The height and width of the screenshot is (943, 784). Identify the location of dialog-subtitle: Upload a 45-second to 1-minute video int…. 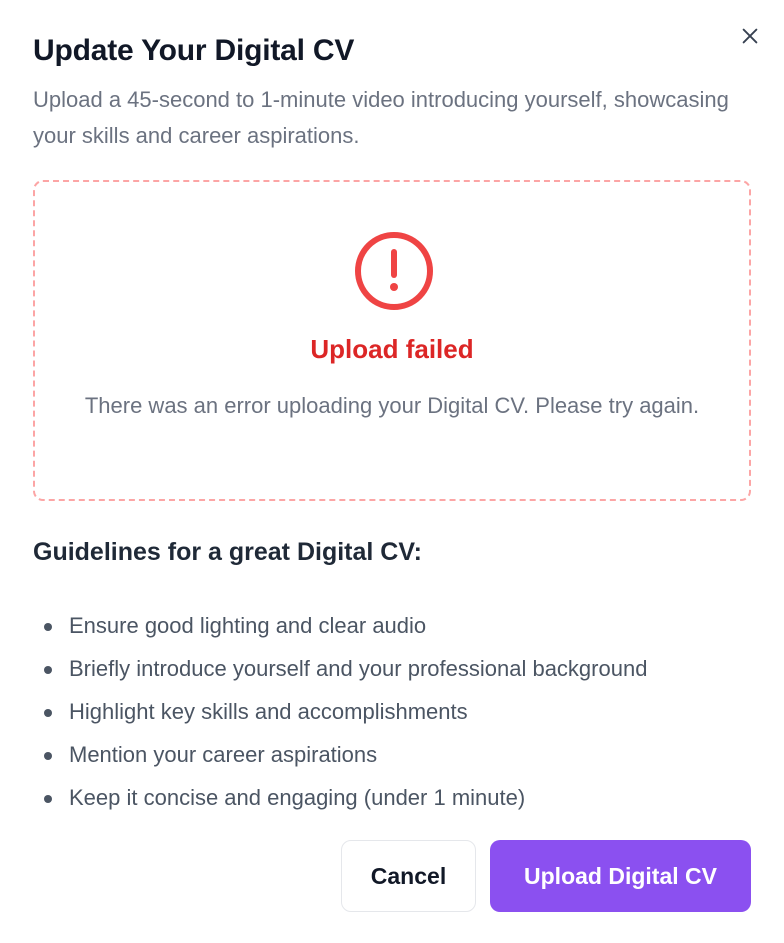
(381, 117).